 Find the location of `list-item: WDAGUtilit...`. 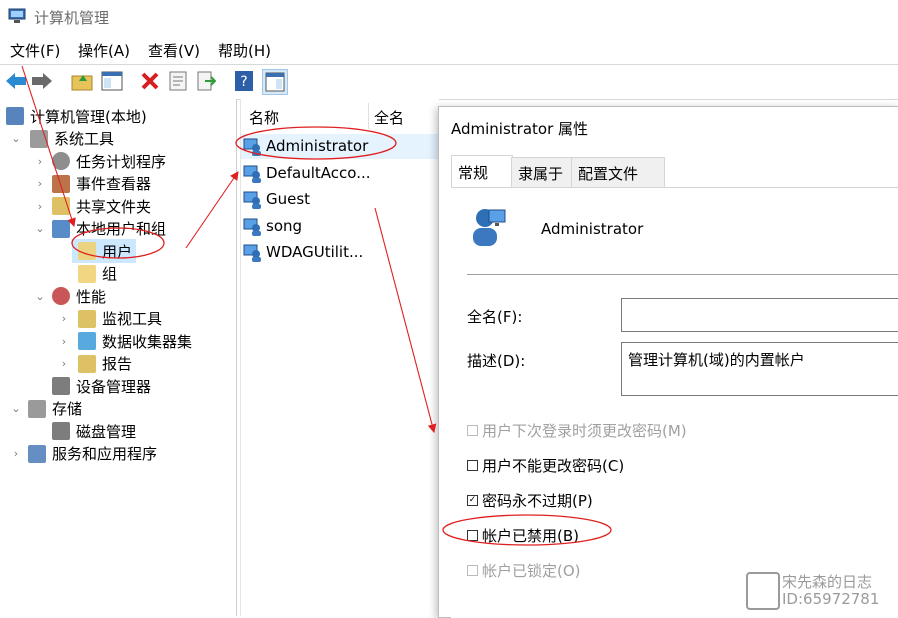

list-item: WDAGUtilit... is located at coordinates (303, 252).